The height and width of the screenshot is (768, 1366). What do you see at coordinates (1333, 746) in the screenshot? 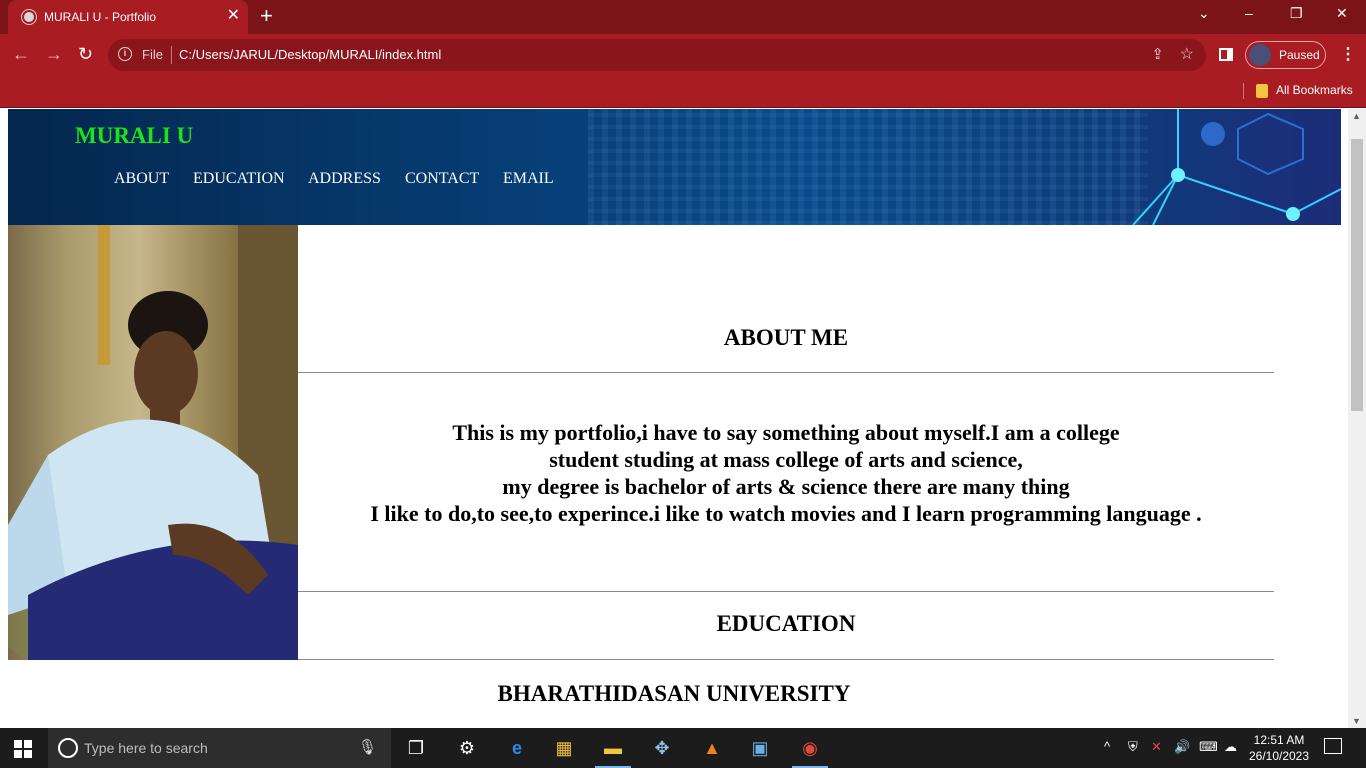
I see `notification-icon` at bounding box center [1333, 746].